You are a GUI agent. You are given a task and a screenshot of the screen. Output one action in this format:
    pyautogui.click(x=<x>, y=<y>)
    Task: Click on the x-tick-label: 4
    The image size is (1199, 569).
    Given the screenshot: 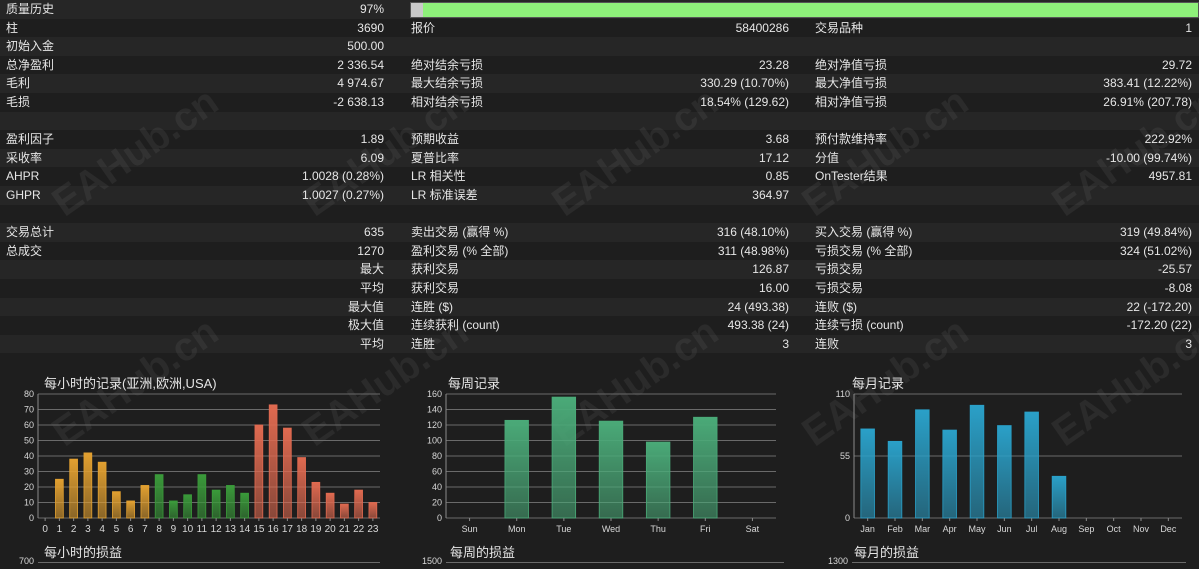 What is the action you would take?
    pyautogui.click(x=102, y=529)
    